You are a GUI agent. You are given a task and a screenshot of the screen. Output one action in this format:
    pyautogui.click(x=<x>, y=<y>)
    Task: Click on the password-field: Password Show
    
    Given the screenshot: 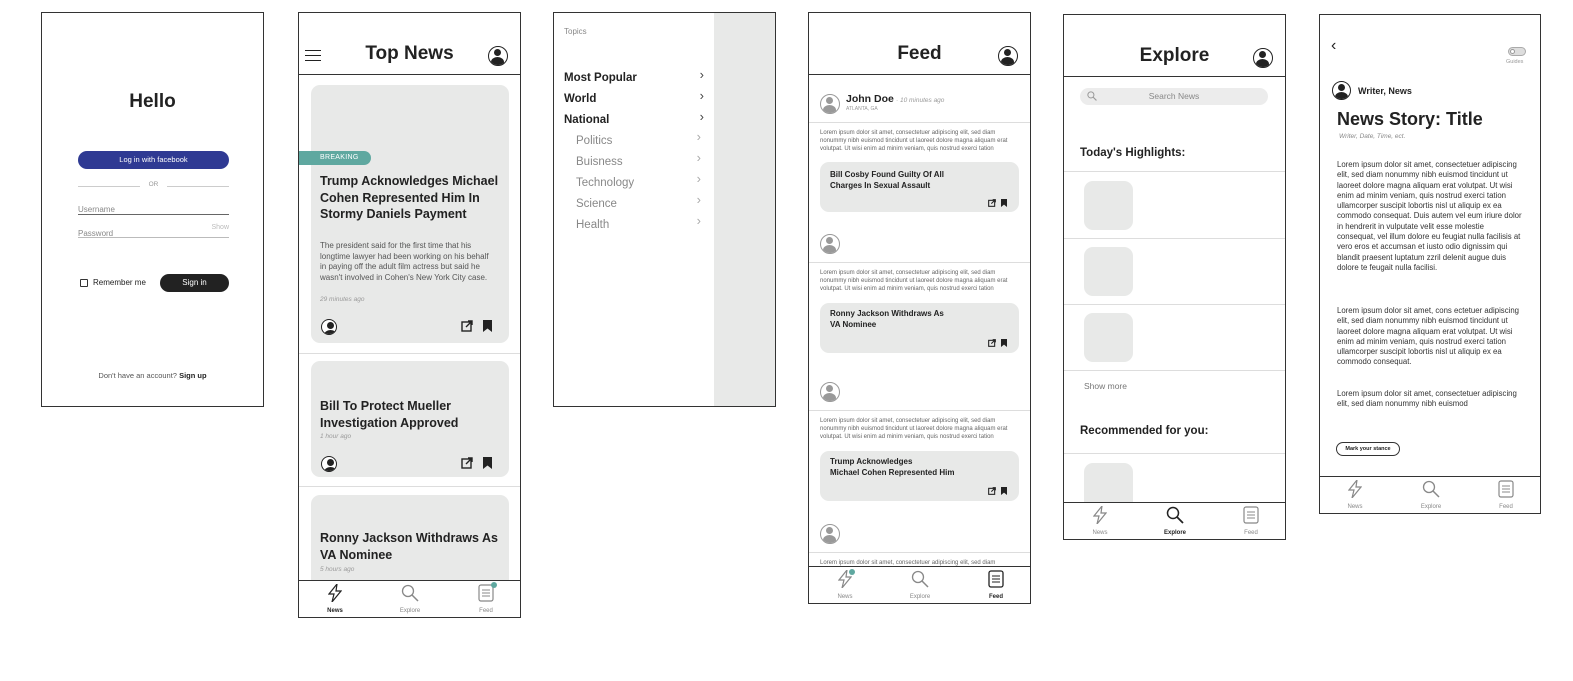 What is the action you would take?
    pyautogui.click(x=153, y=230)
    